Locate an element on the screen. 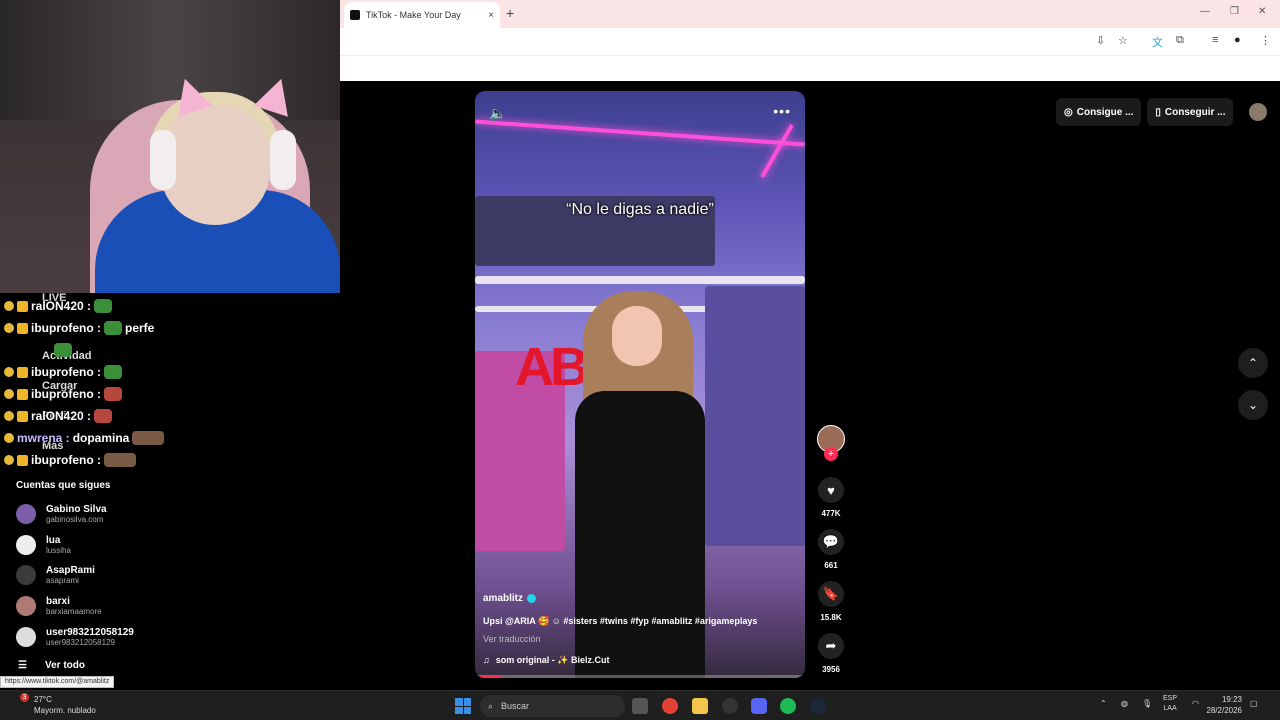  music-note-icon: ♫ is located at coordinates (486, 660).